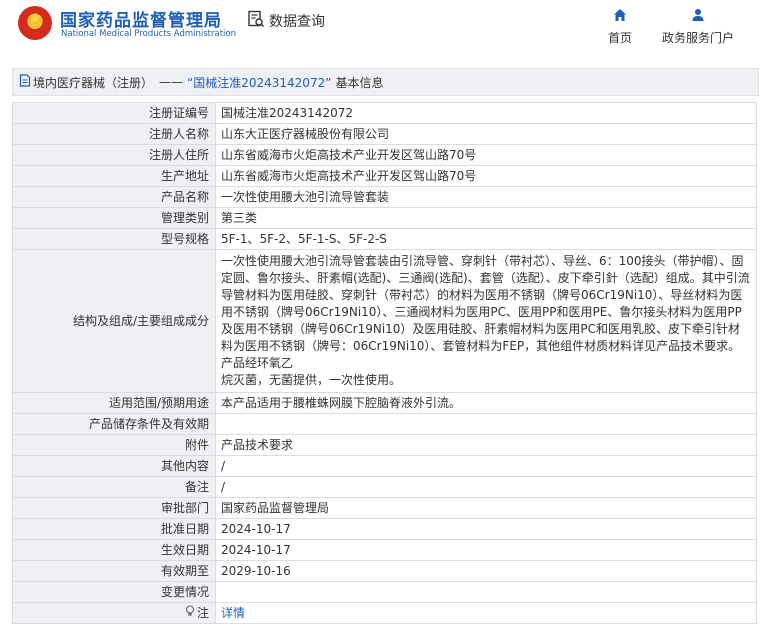 The height and width of the screenshot is (624, 762). I want to click on field-value: 第三类, so click(486, 218).